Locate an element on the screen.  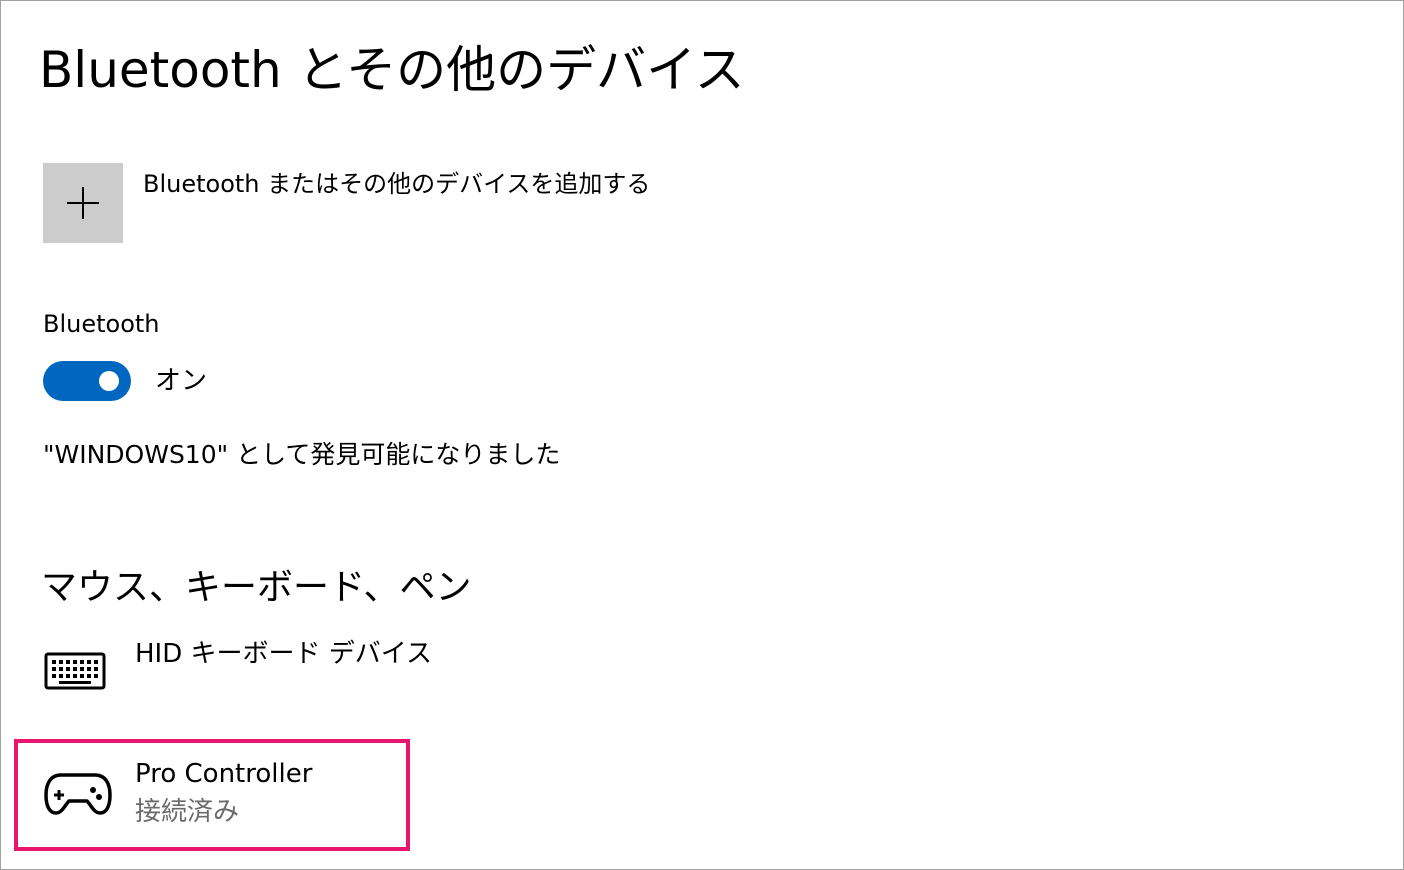
plus-icon is located at coordinates (83, 203).